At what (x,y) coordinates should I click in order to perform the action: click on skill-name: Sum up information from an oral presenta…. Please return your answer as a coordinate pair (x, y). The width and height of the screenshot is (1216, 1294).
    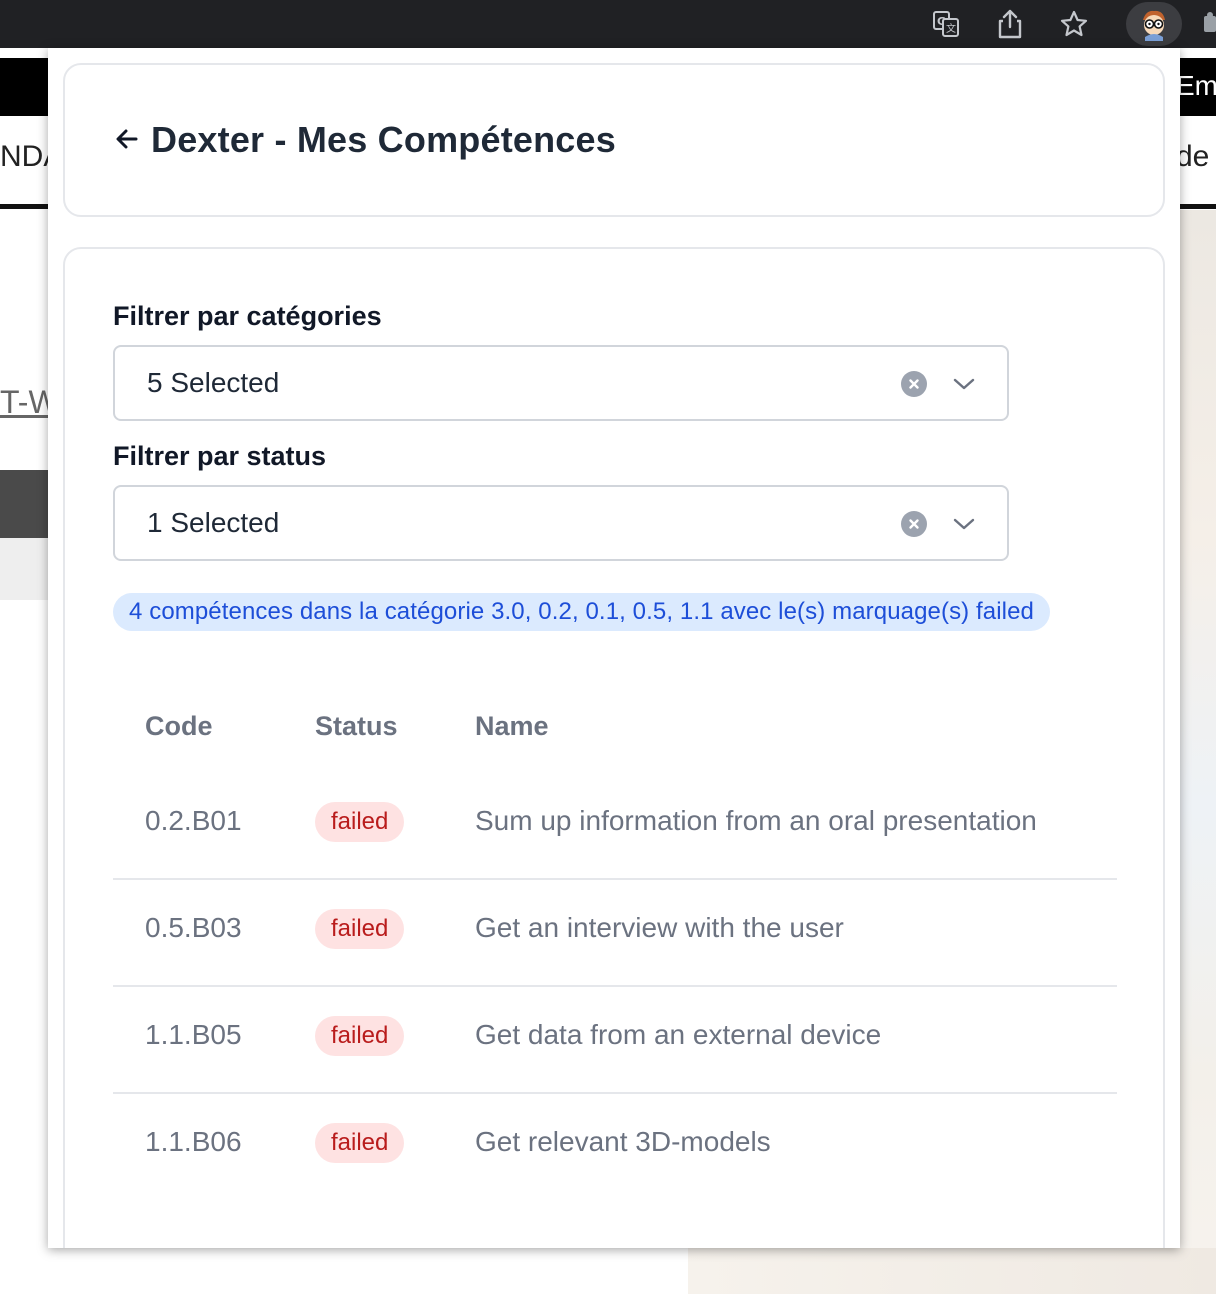
    Looking at the image, I should click on (756, 820).